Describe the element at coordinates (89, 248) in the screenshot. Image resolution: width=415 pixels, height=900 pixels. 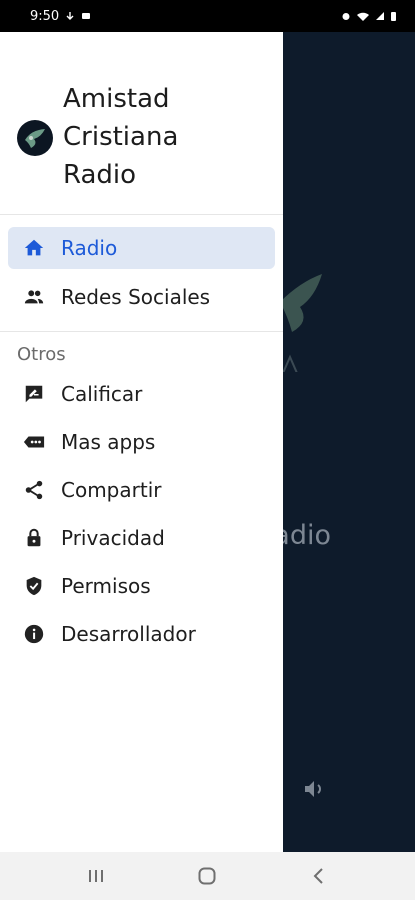
I see `menu-item-label: Radio` at that location.